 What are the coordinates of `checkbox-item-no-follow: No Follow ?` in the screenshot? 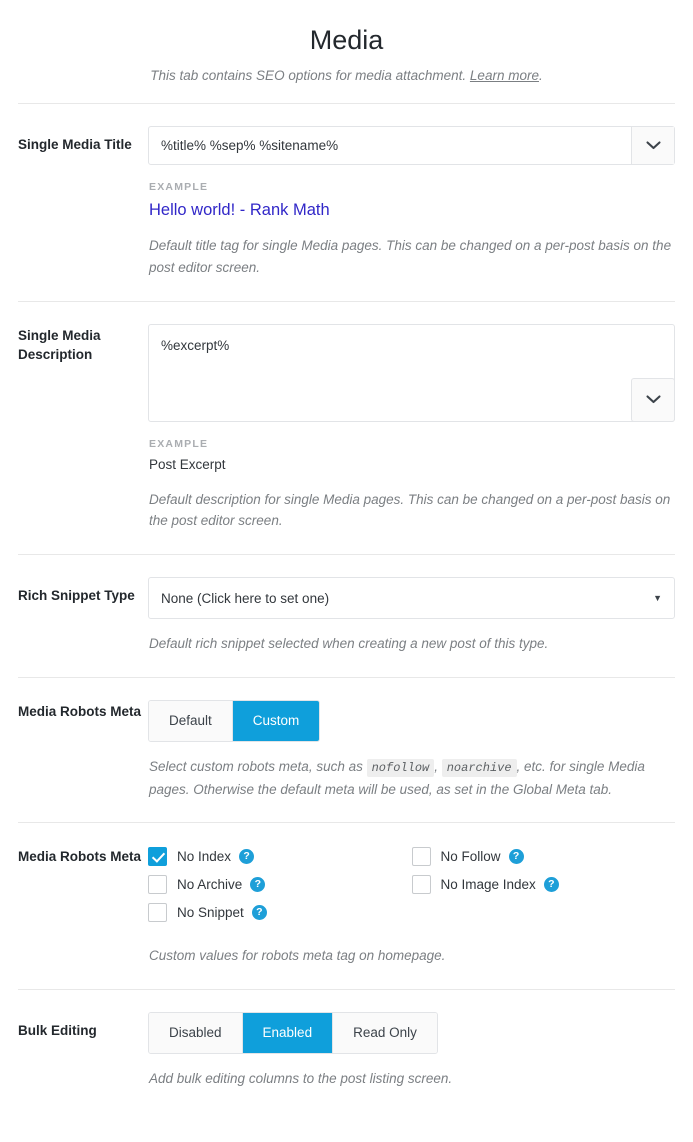 It's located at (543, 857).